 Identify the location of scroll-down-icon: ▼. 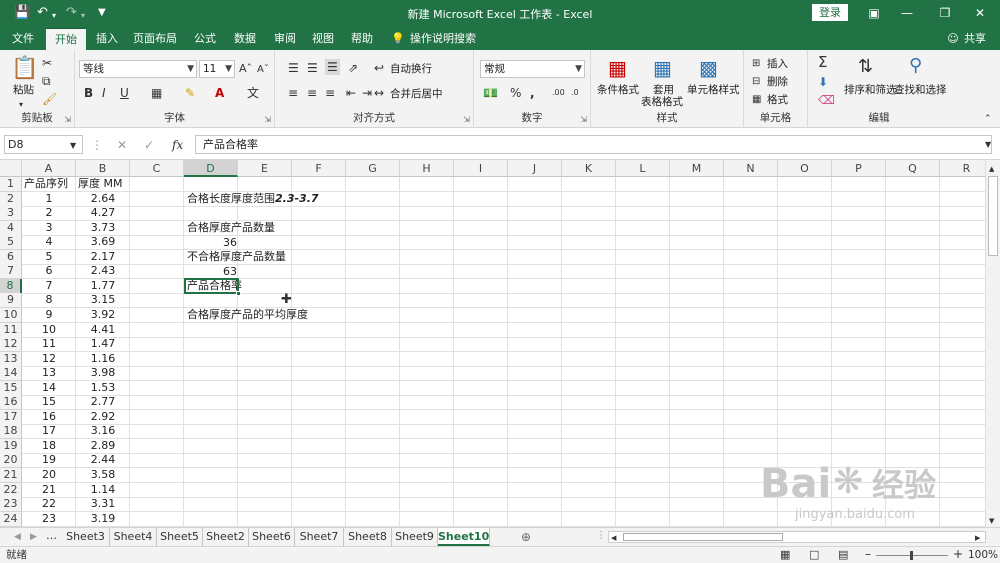
(991, 521).